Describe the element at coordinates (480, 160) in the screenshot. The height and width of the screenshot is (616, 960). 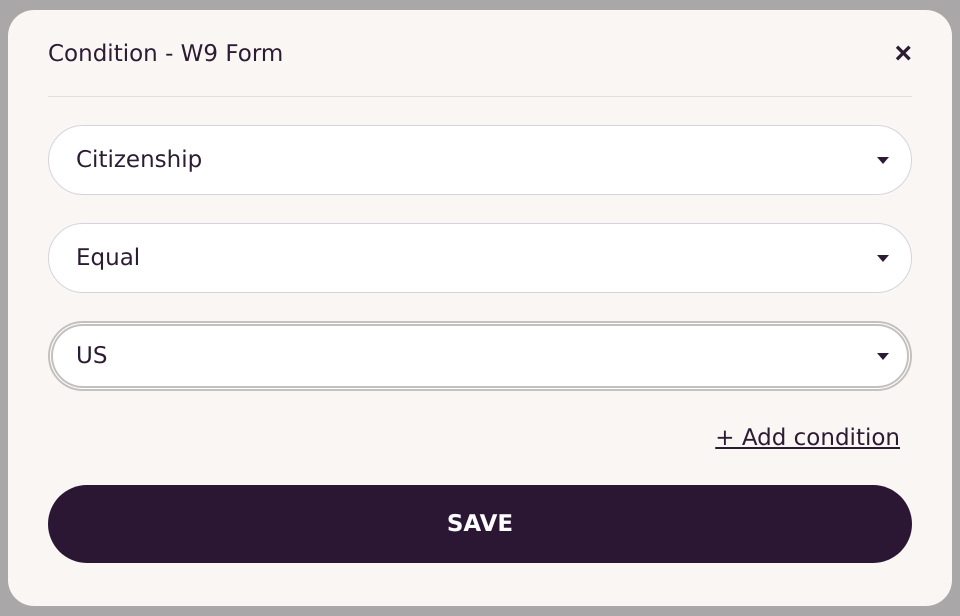
I see `select-field: Citizenship` at that location.